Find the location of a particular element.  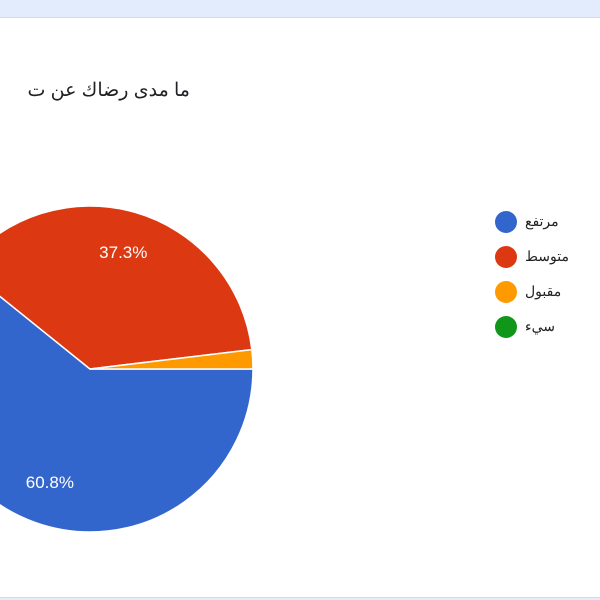

slice-percent-label: 60.8% is located at coordinates (49, 482).